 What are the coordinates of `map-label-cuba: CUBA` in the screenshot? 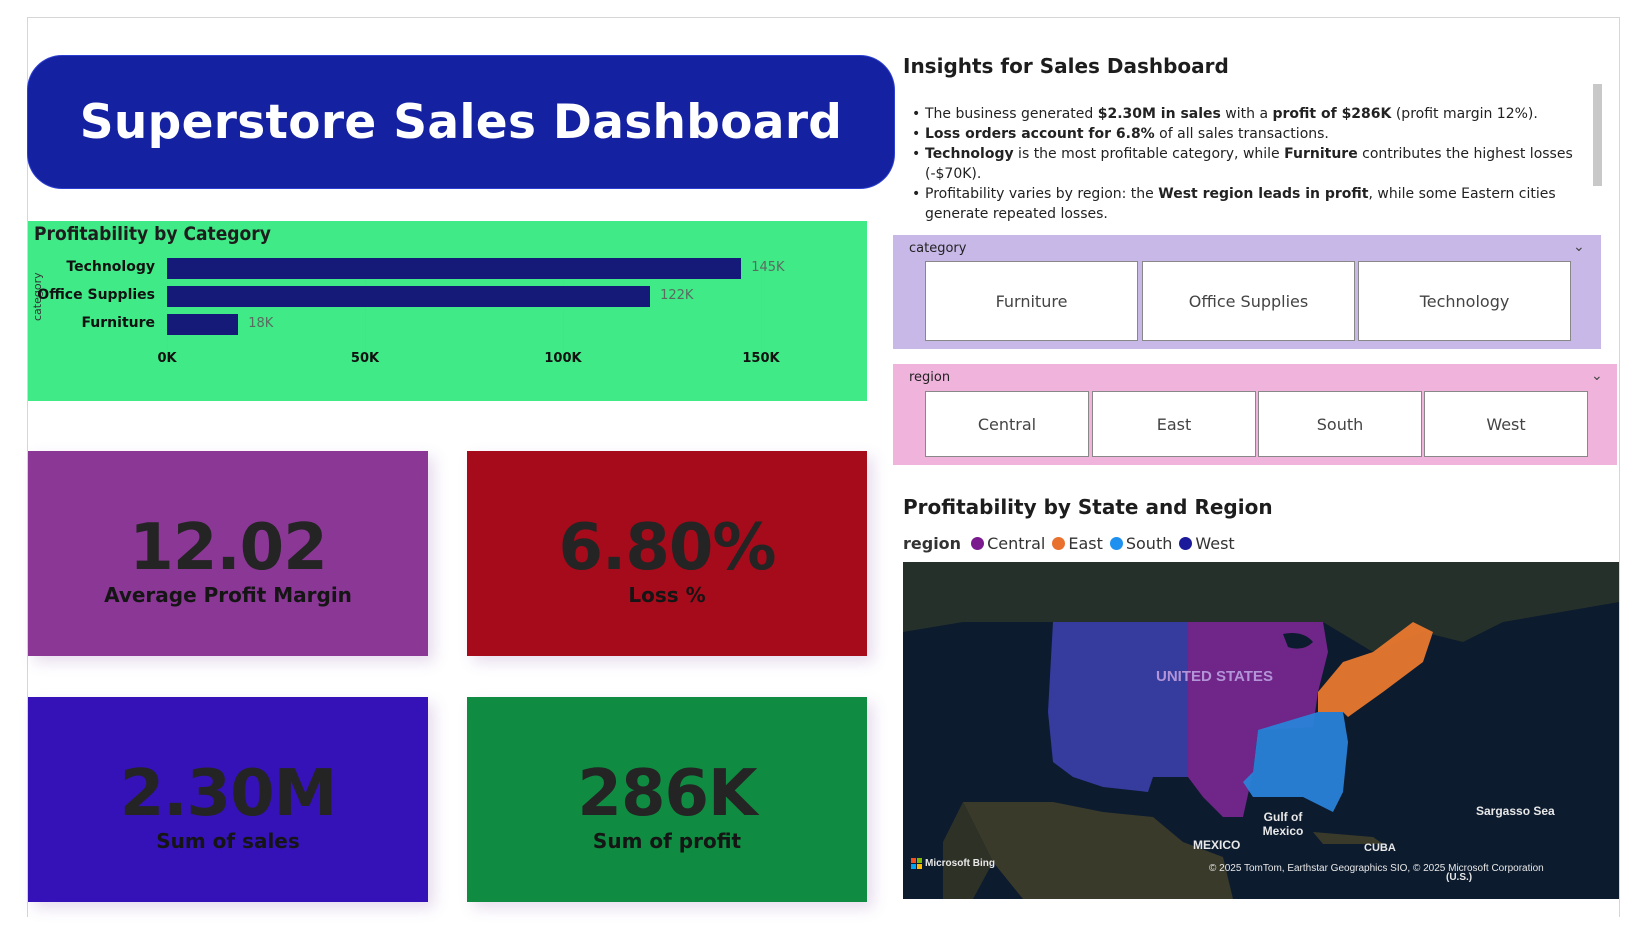 It's located at (1380, 848).